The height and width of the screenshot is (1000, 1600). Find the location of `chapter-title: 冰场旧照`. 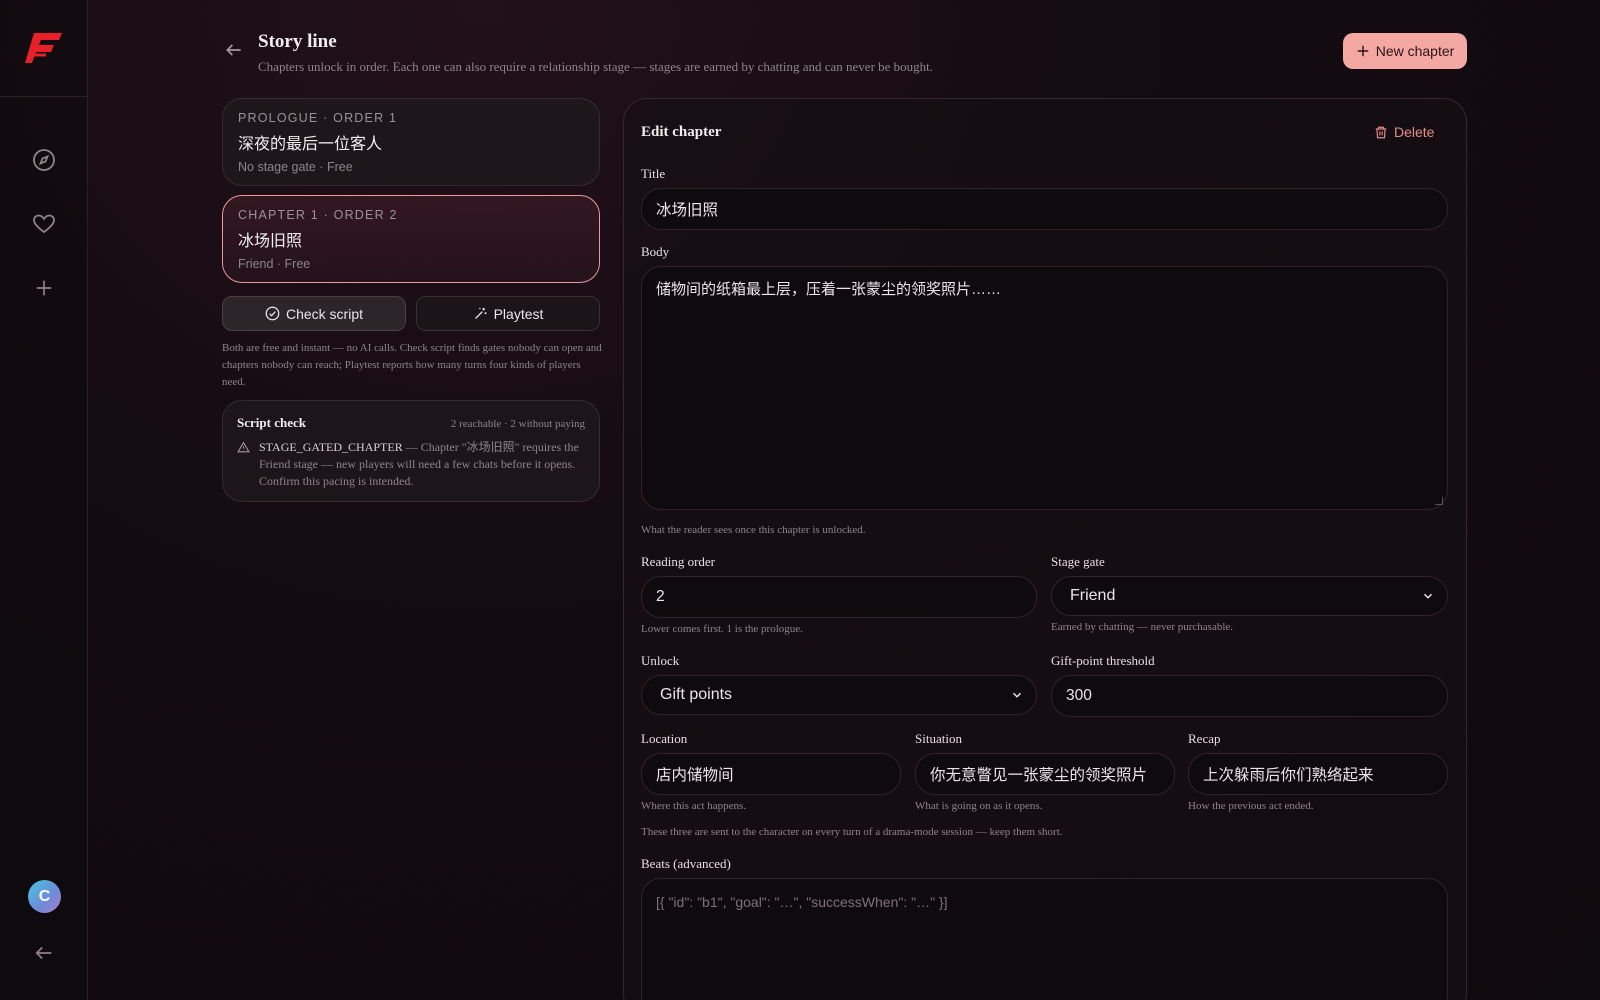

chapter-title: 冰场旧照 is located at coordinates (270, 241).